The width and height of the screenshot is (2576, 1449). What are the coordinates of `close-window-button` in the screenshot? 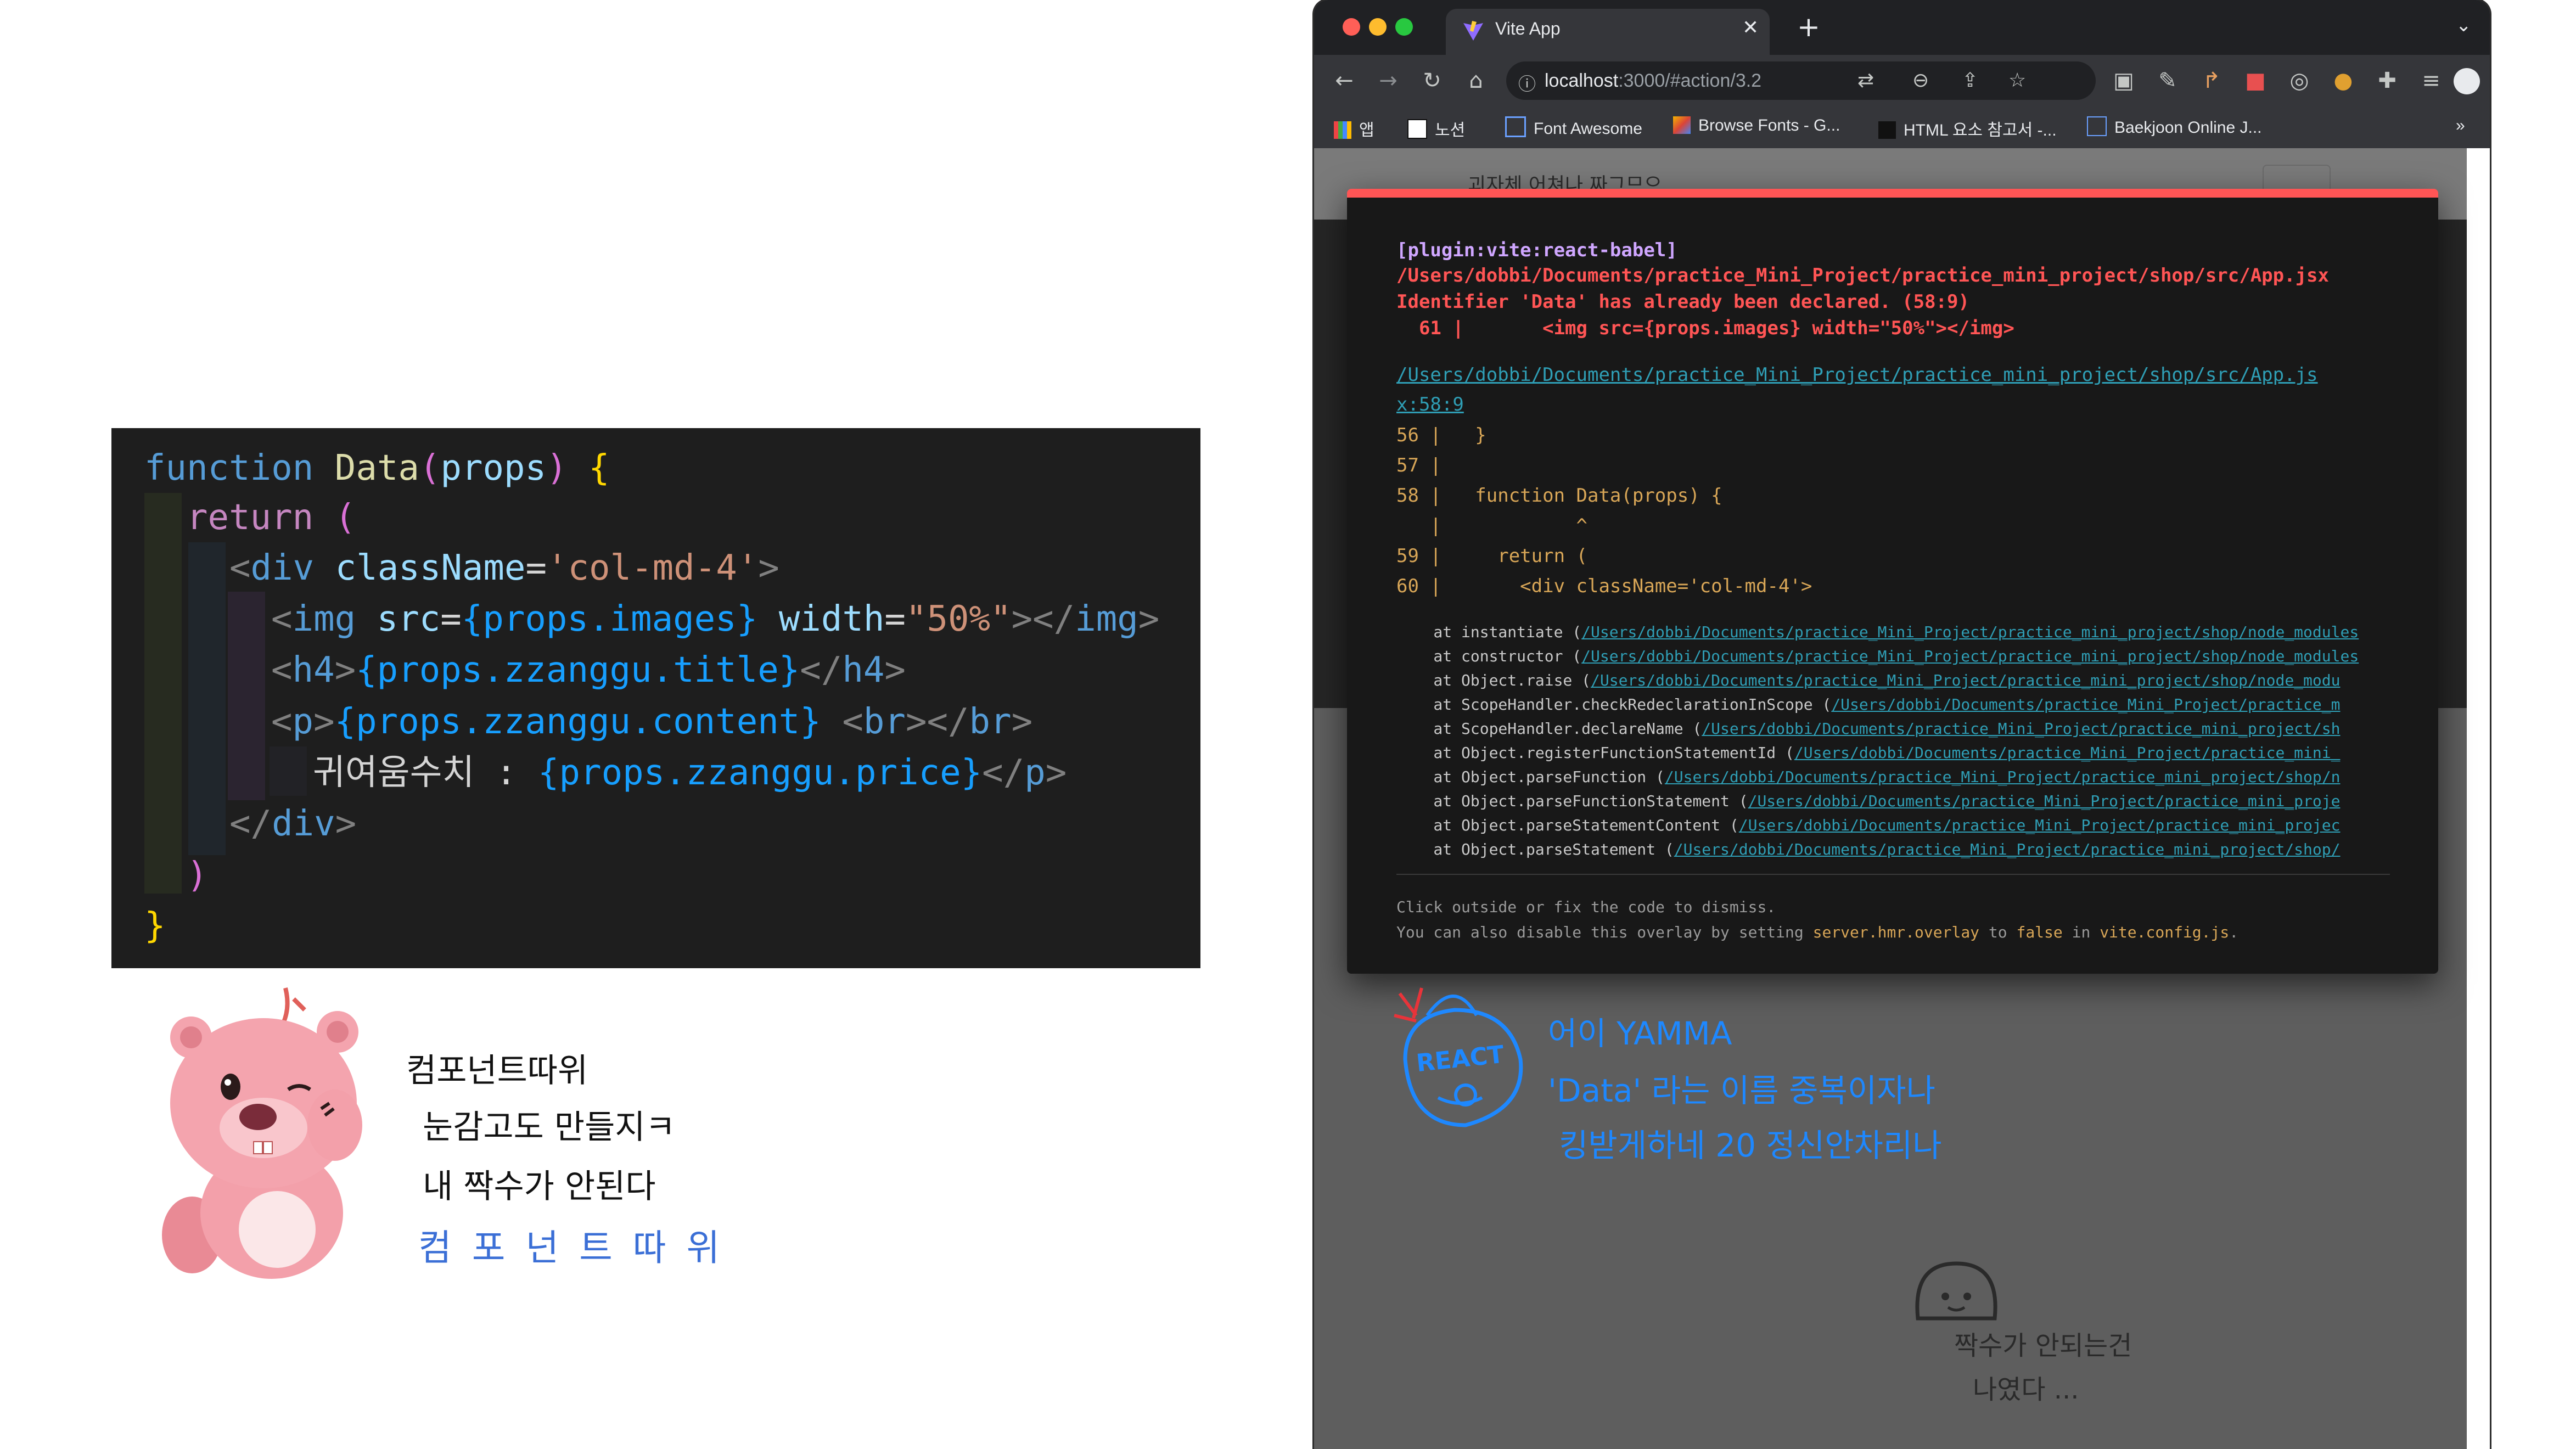 It's located at (1352, 27).